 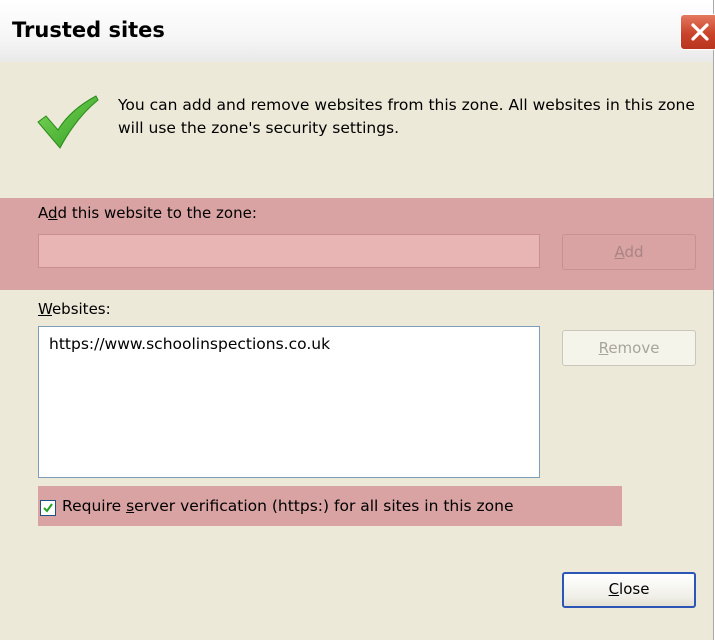 I want to click on close-icon, so click(x=700, y=32).